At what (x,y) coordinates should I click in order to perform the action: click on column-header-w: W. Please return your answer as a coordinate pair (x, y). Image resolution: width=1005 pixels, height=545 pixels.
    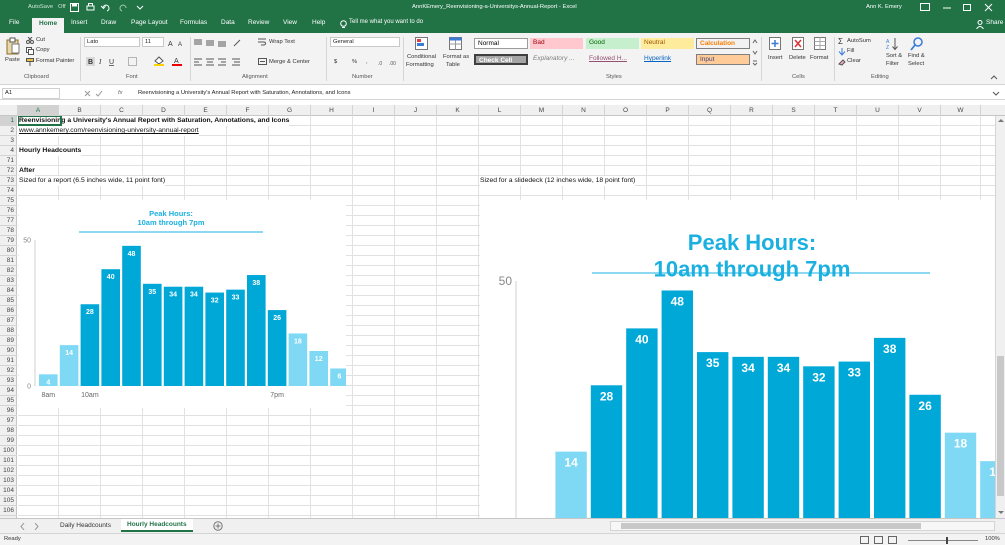
    Looking at the image, I should click on (961, 110).